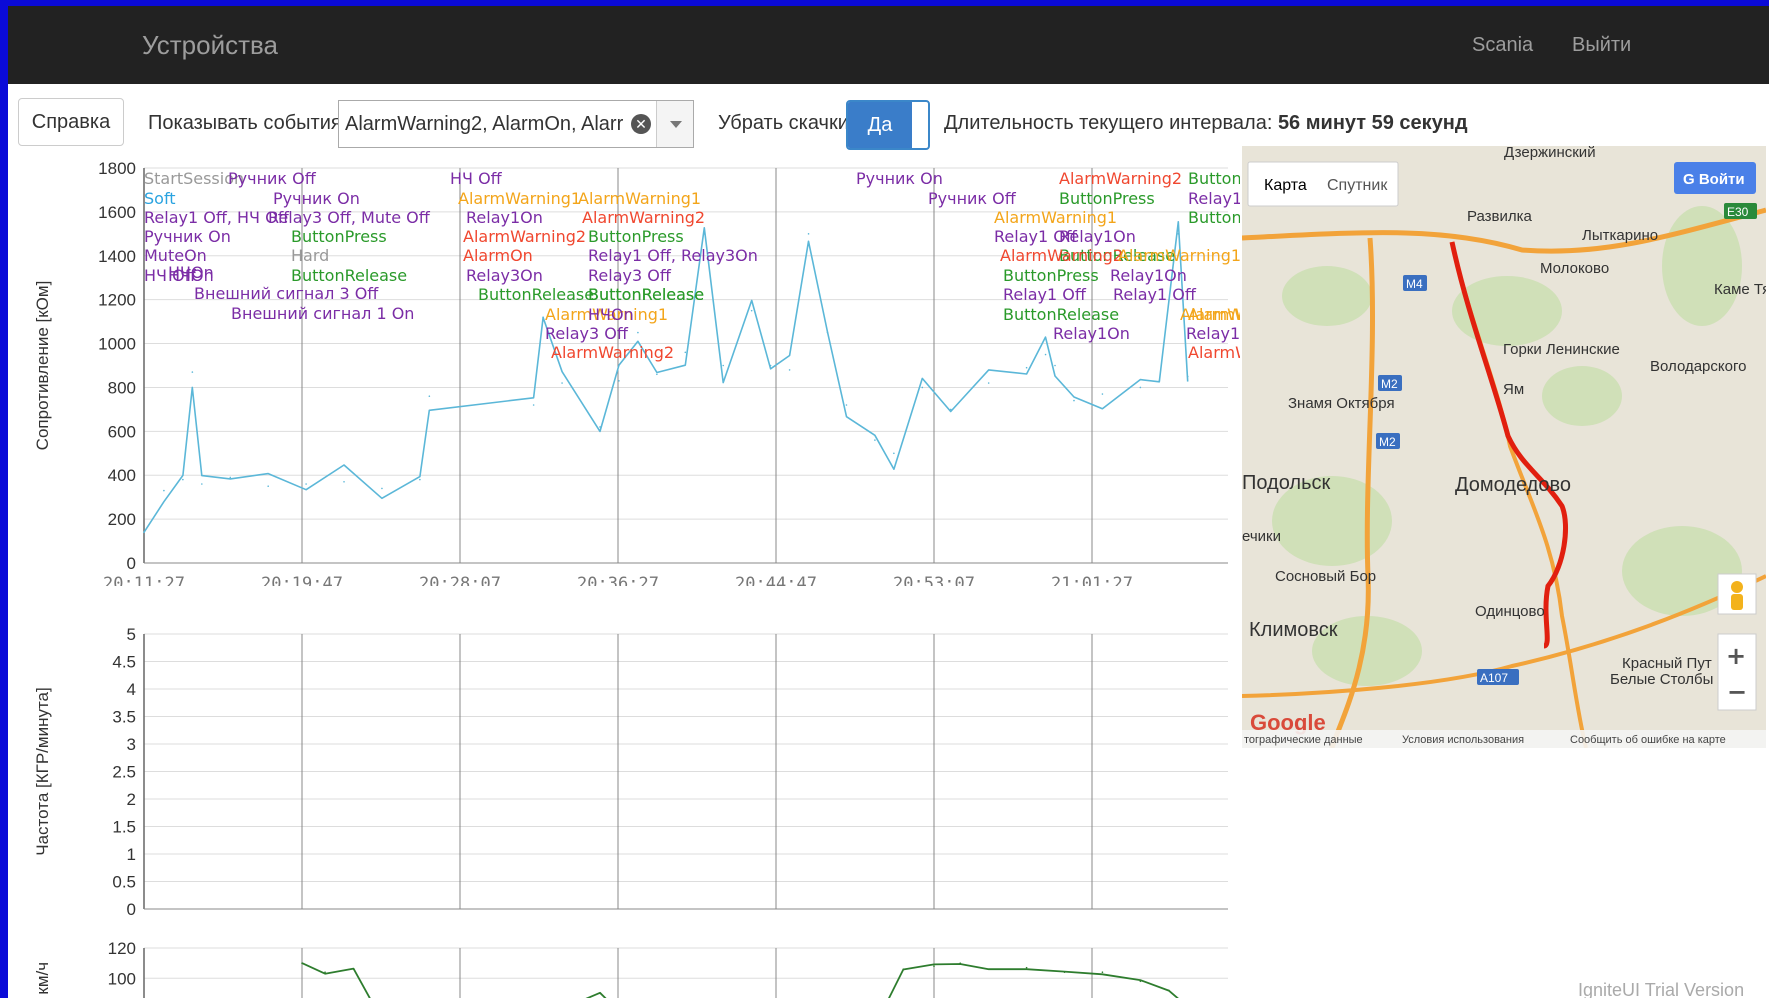  I want to click on event-label: Relay3 Off, Mute Off, so click(349, 217).